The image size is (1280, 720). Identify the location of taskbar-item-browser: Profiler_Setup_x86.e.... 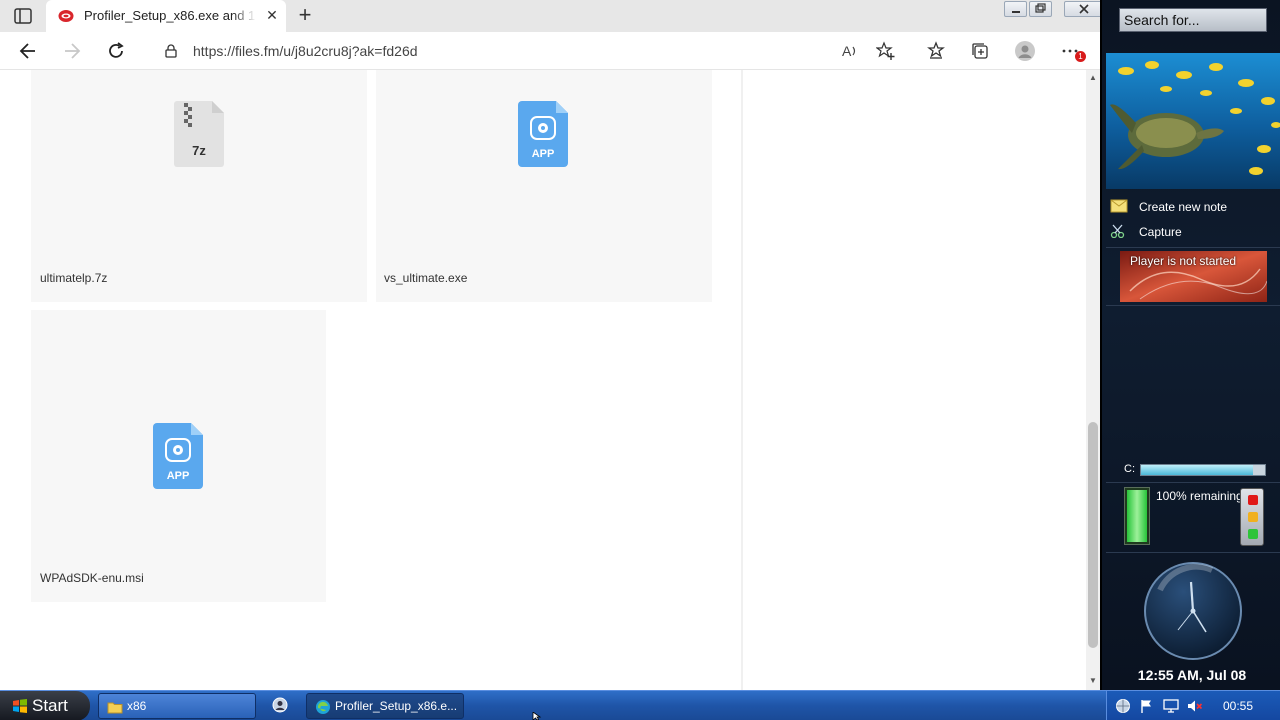
(385, 706).